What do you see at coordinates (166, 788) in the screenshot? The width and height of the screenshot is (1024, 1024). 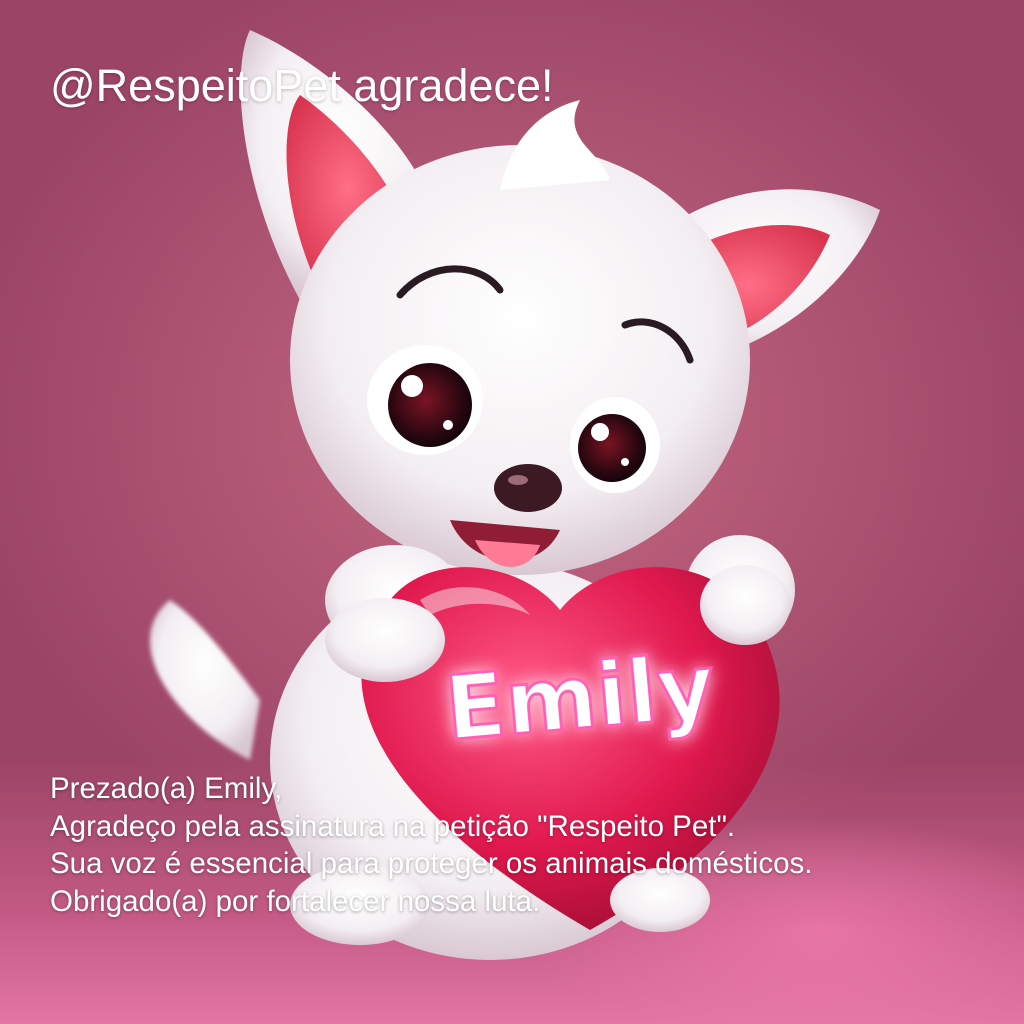 I see `message-line: Prezado(a) Emily,` at bounding box center [166, 788].